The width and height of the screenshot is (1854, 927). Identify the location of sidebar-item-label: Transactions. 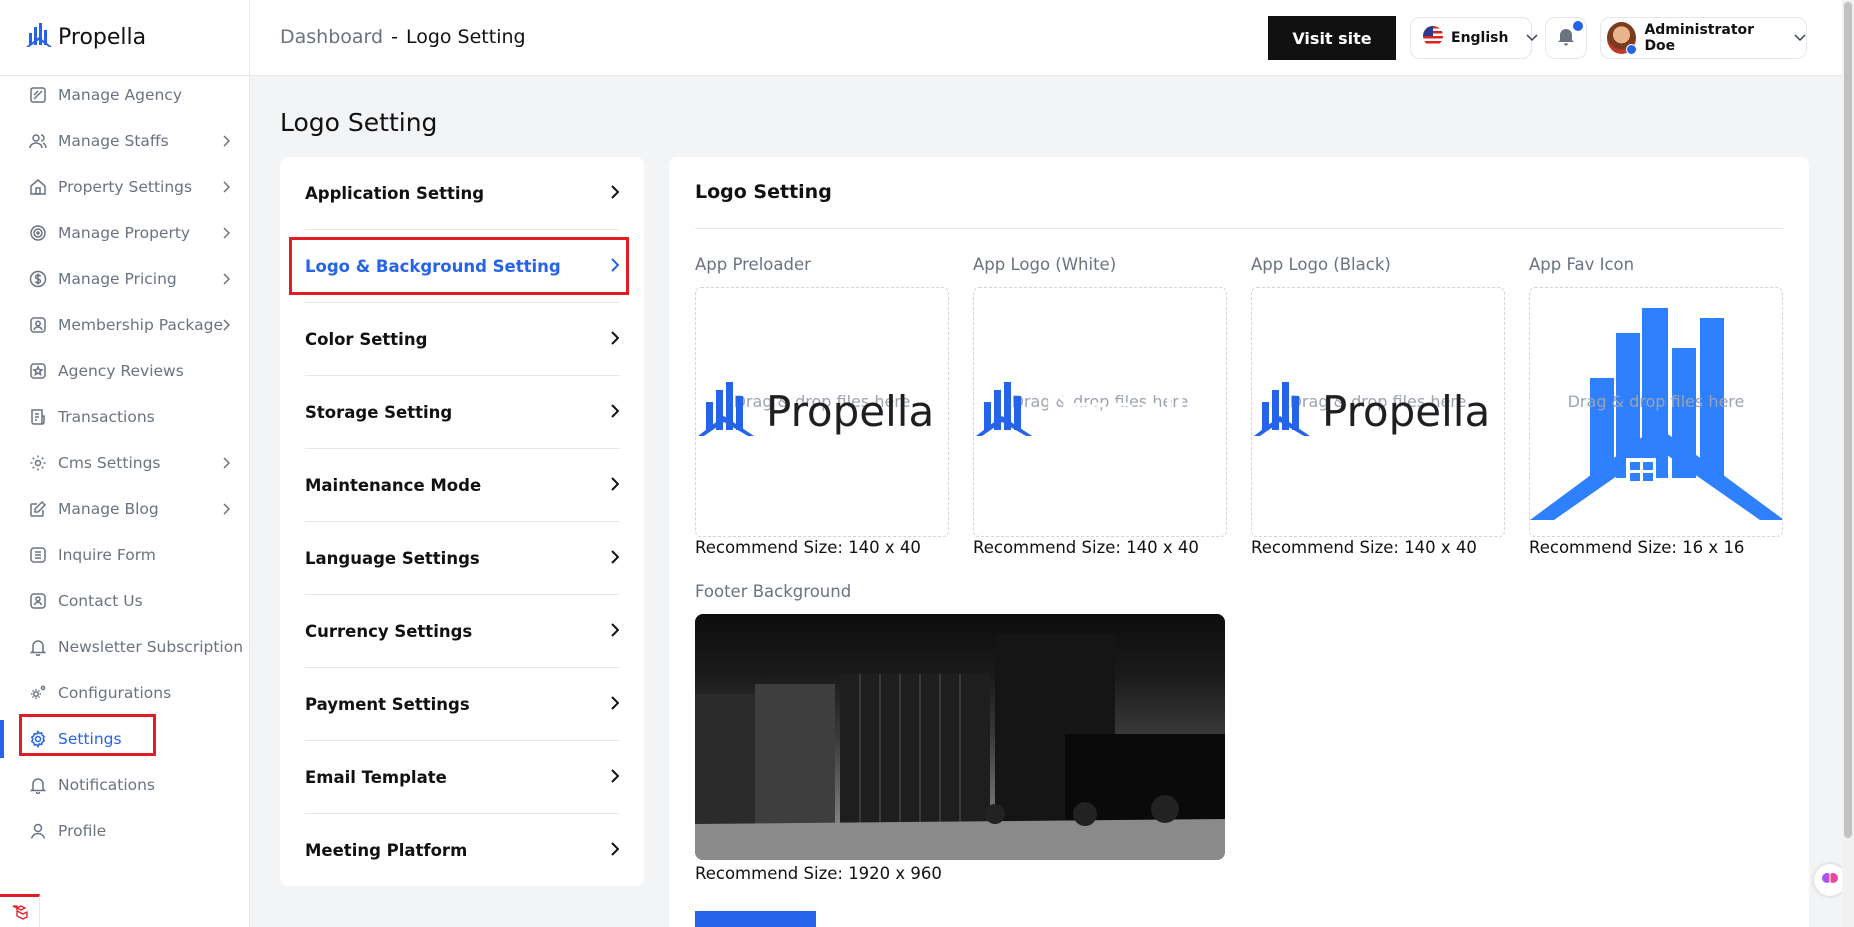
(106, 417).